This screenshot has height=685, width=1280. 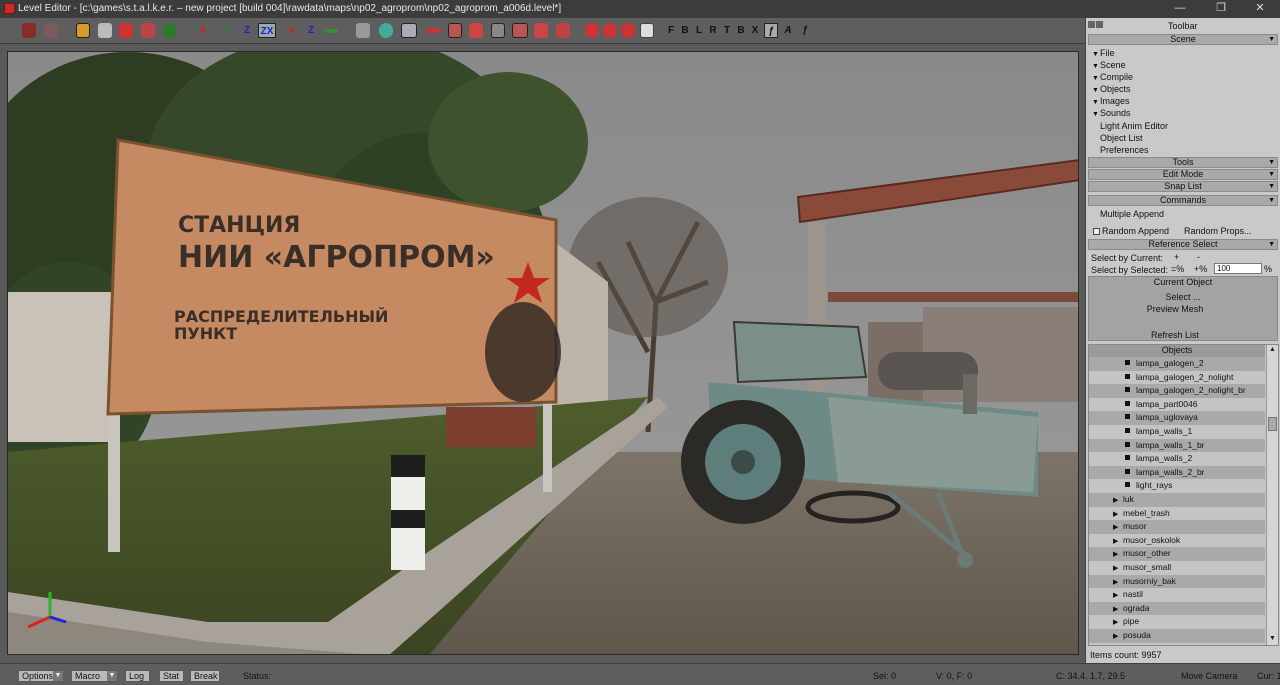 I want to click on select-plus-pct-button: +%, so click(x=1200, y=269).